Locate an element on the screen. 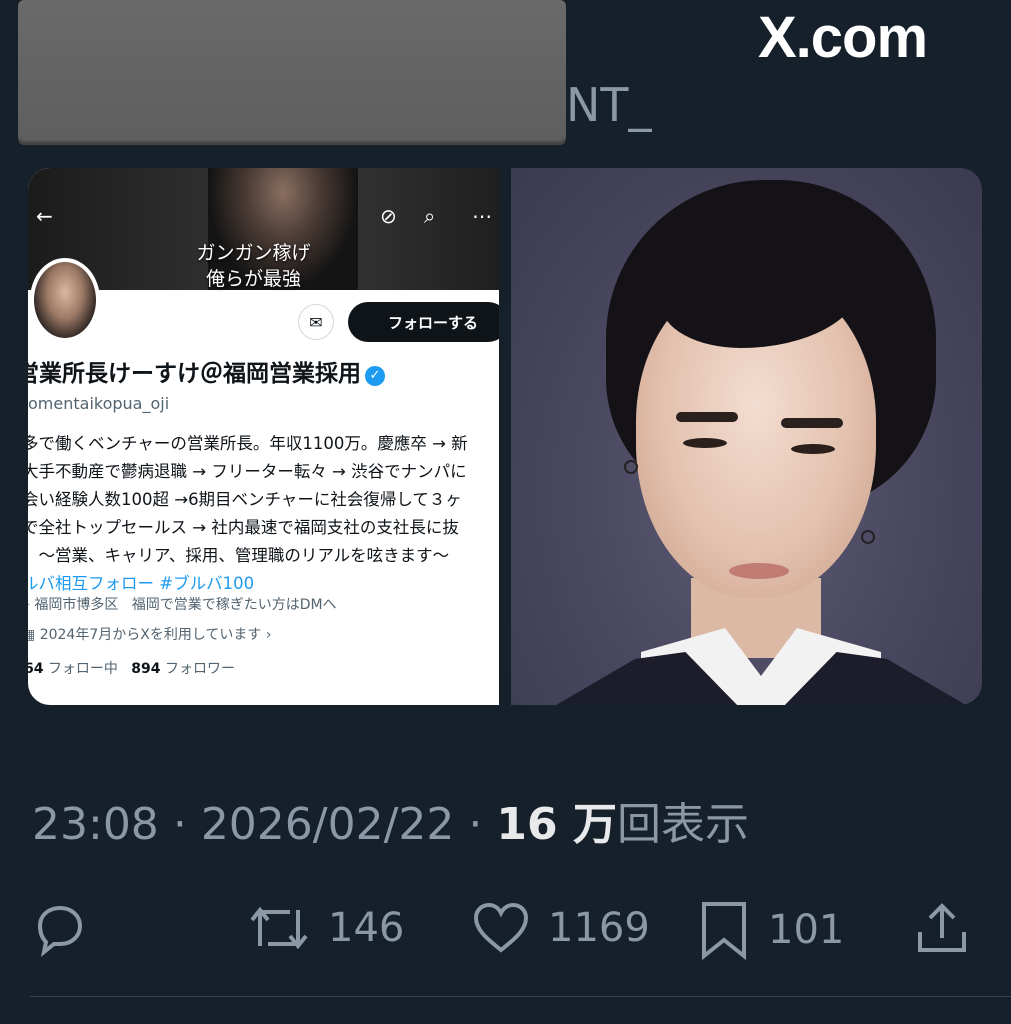 This screenshot has width=1011, height=1024. bio-line: 多で働くベンチャーの営業所長。年収1100万。慶應卒 → 新 is located at coordinates (248, 443).